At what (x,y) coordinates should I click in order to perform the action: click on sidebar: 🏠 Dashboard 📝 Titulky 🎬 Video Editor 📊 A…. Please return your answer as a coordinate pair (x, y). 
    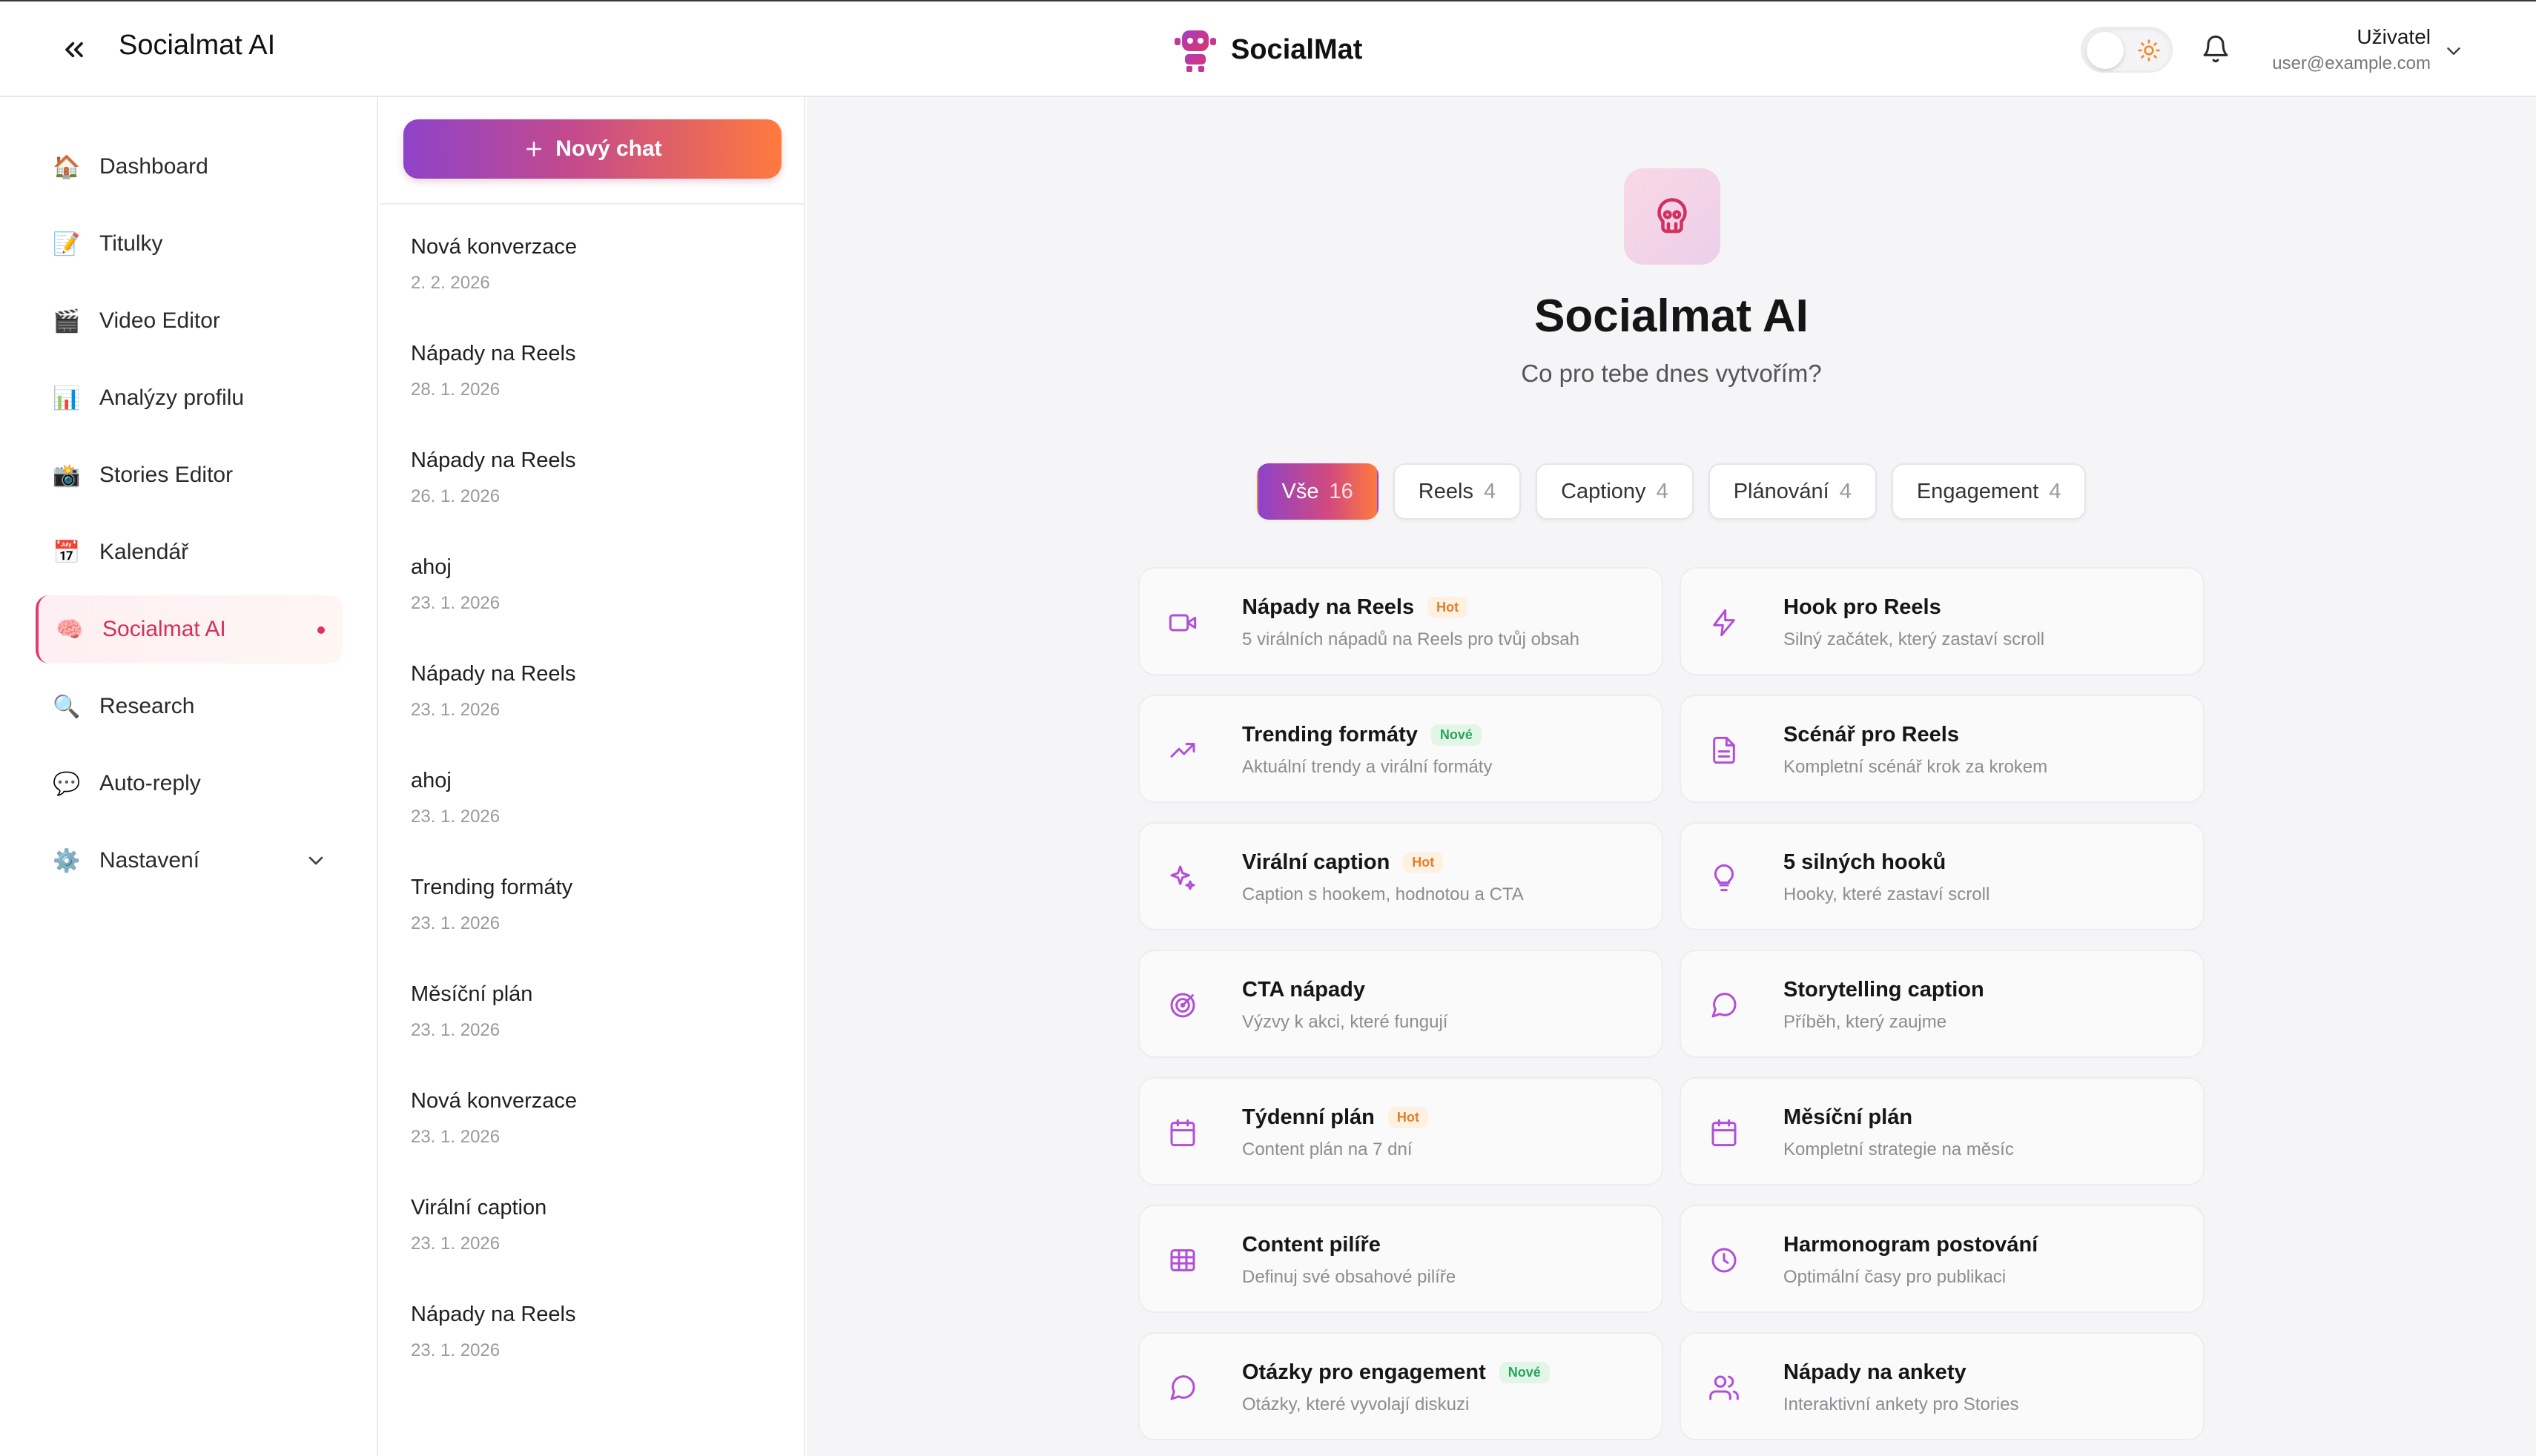
    Looking at the image, I should click on (189, 776).